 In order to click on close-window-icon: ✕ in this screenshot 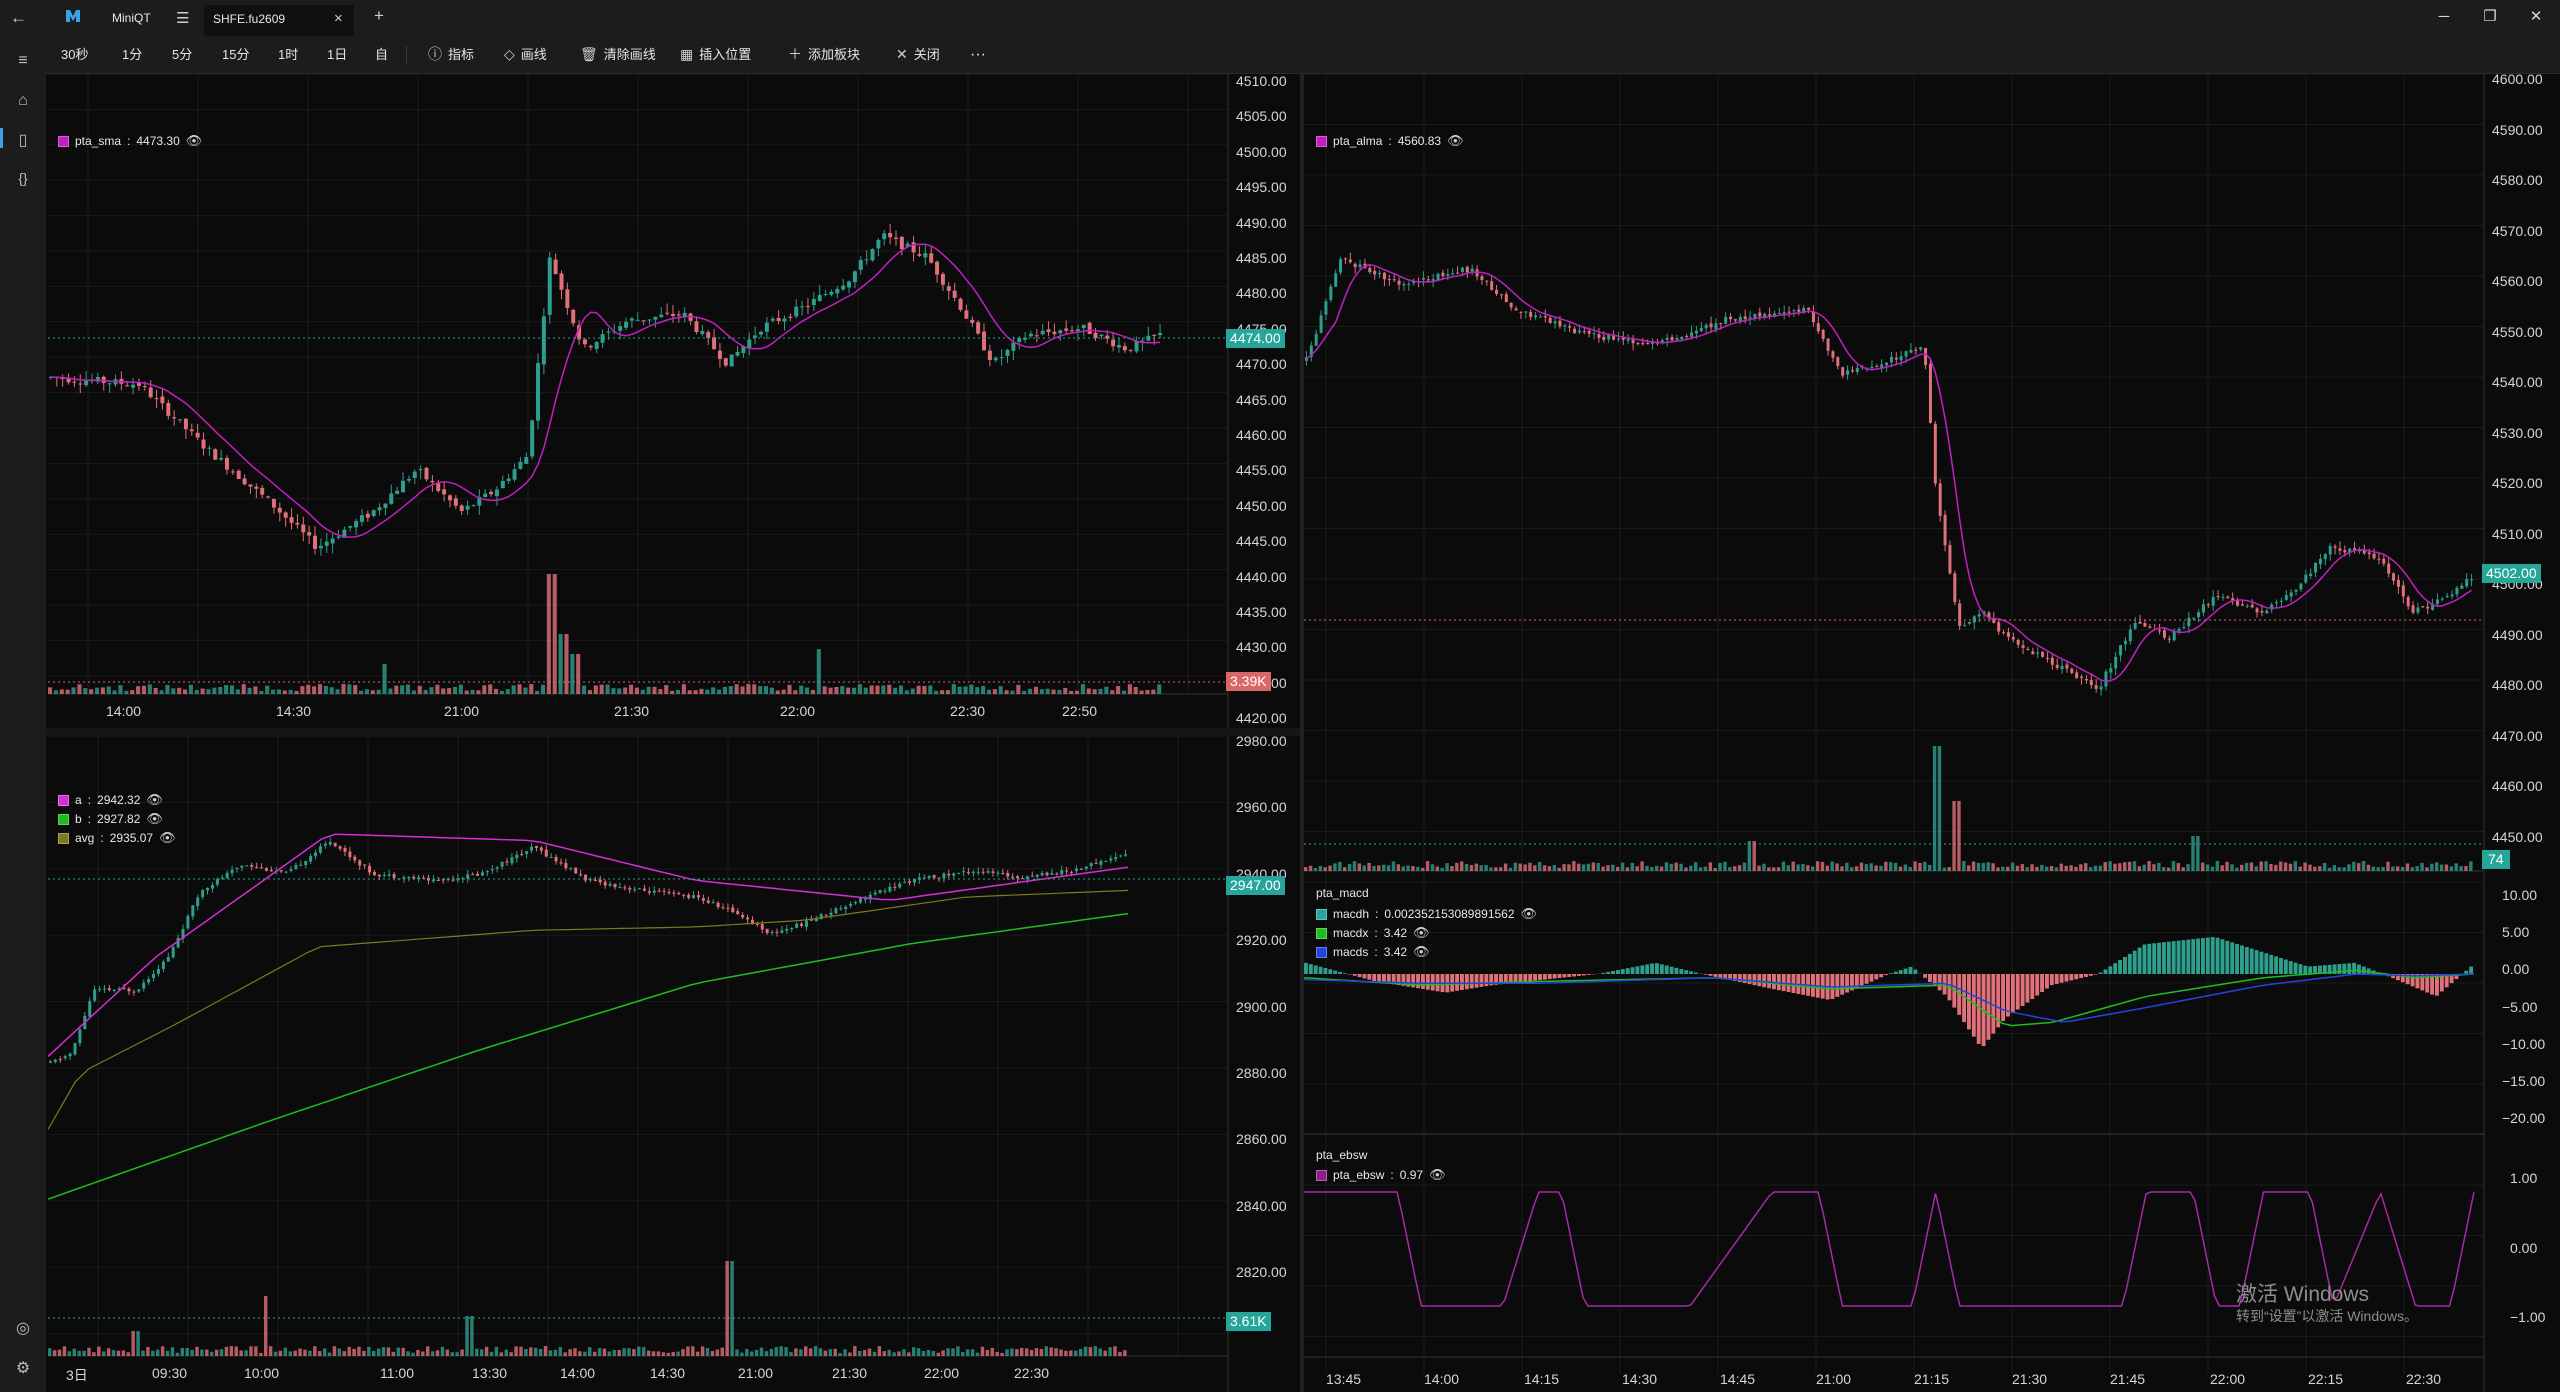, I will do `click(2536, 18)`.